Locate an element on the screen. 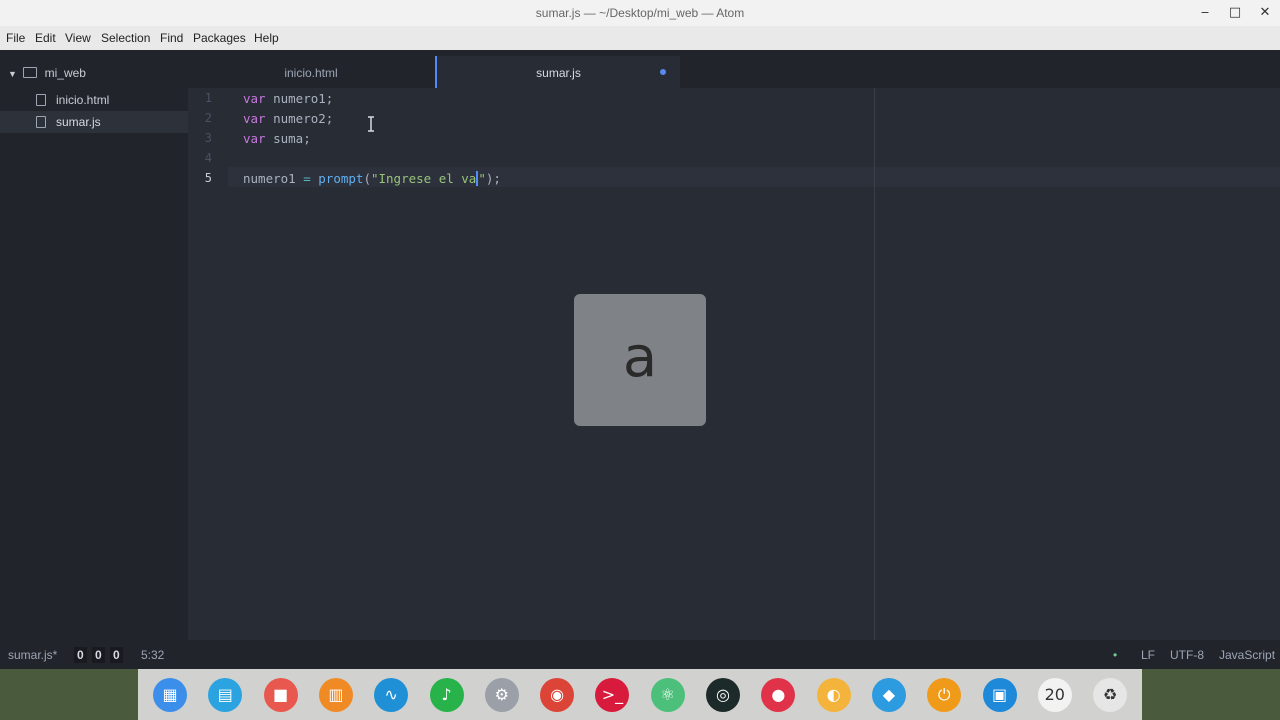  atom-icon: ⚛ is located at coordinates (667, 695).